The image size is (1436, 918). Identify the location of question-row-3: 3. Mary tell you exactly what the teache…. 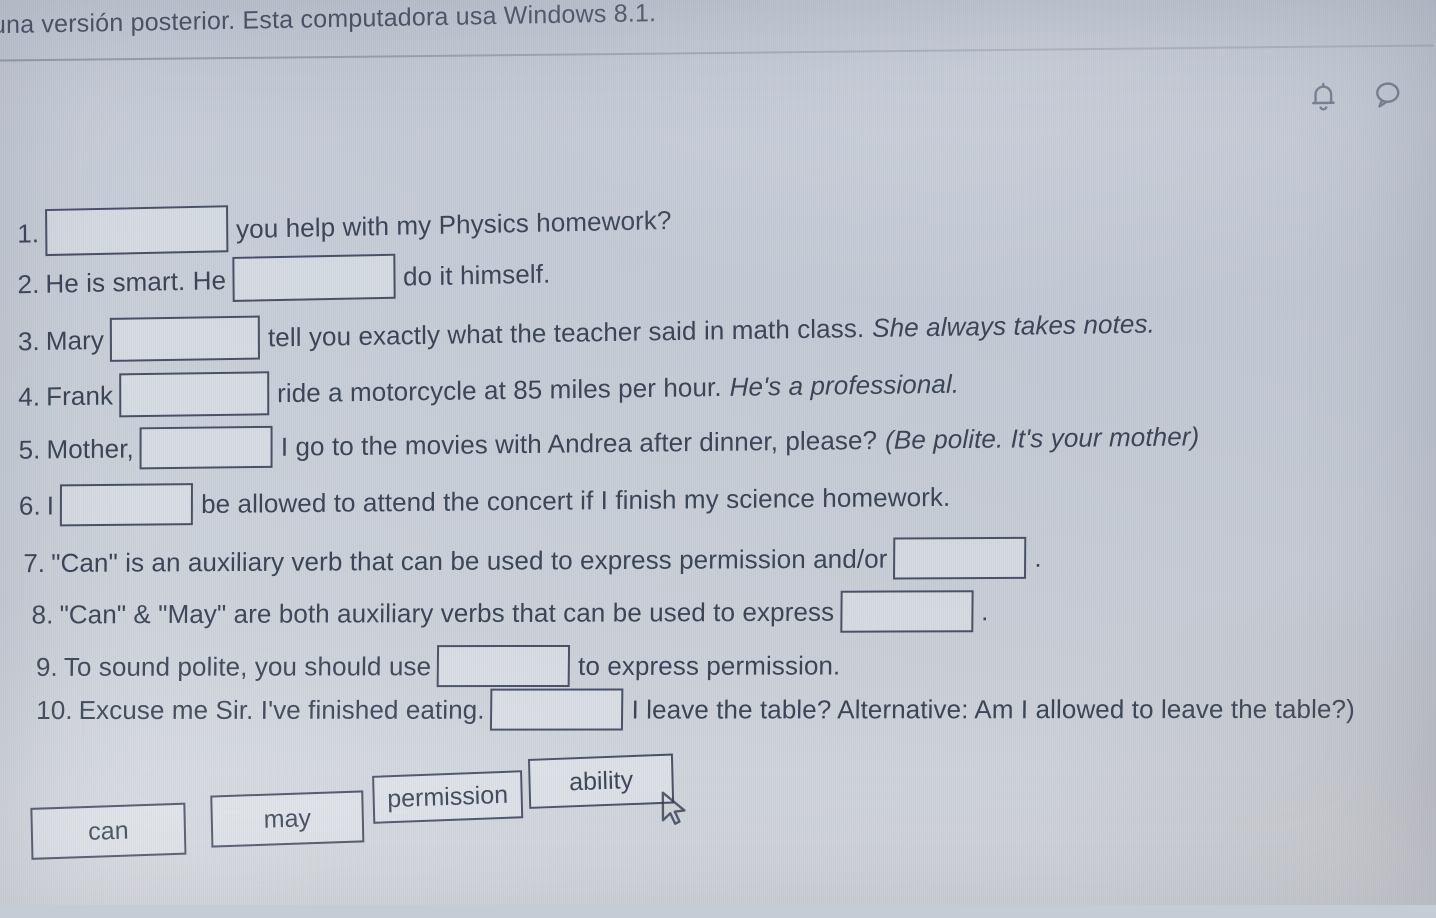
(586, 332).